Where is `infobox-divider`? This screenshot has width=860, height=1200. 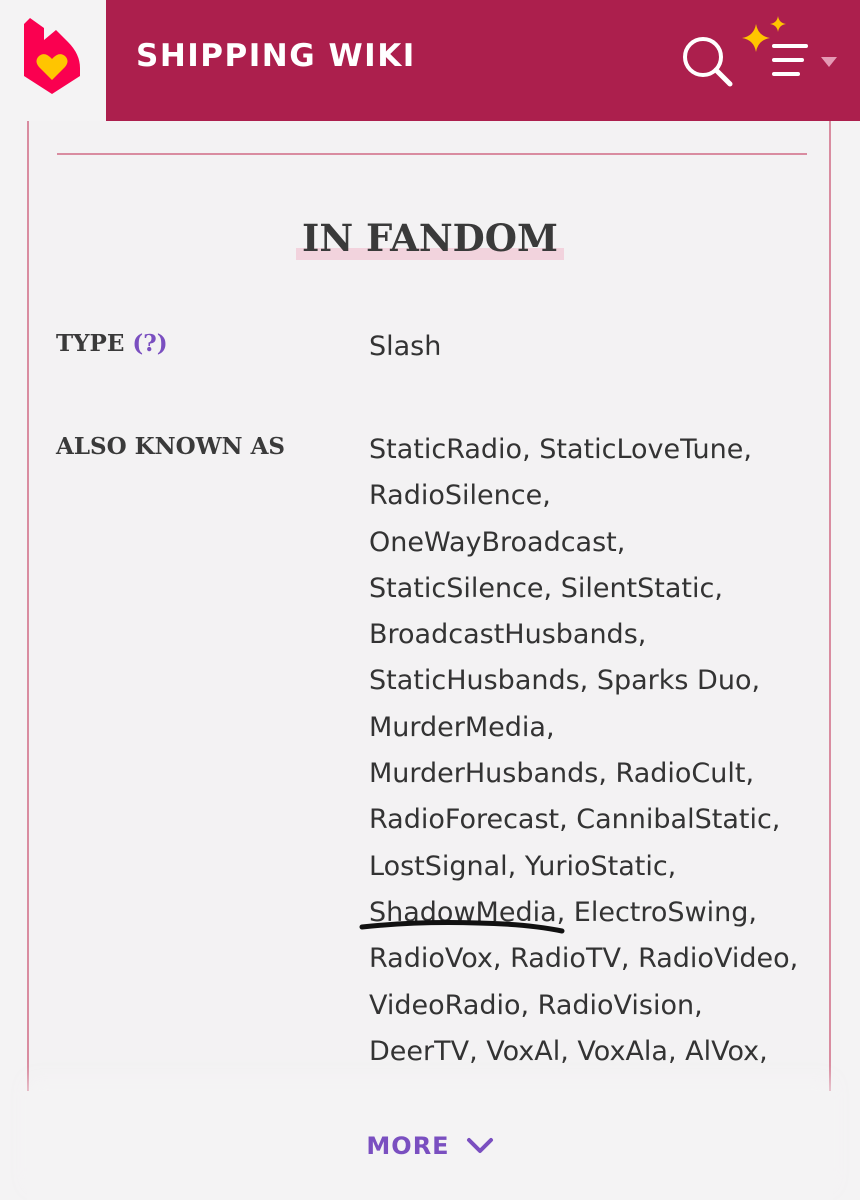
infobox-divider is located at coordinates (432, 154).